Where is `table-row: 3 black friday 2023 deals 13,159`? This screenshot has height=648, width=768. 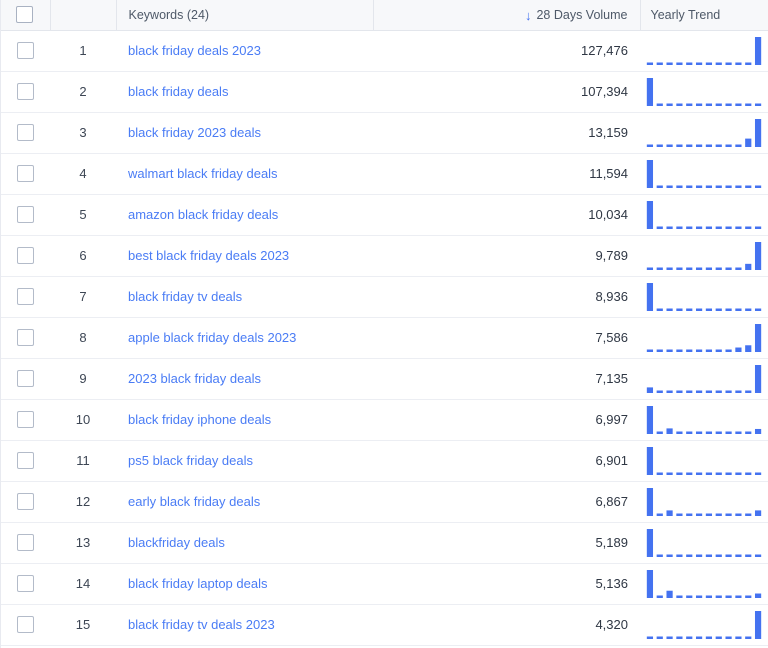 table-row: 3 black friday 2023 deals 13,159 is located at coordinates (384, 133).